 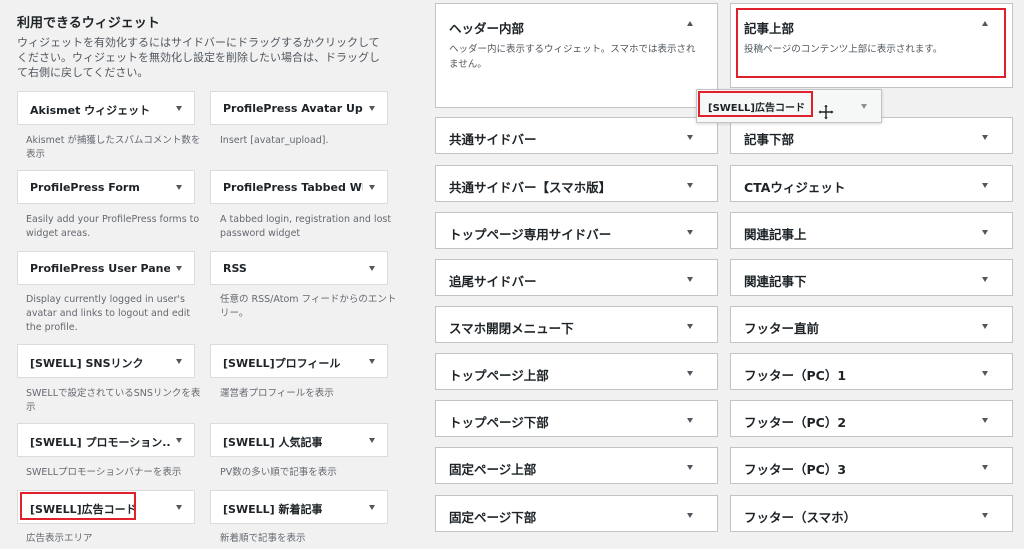 I want to click on area-title: 固定ページ上部, so click(x=493, y=469).